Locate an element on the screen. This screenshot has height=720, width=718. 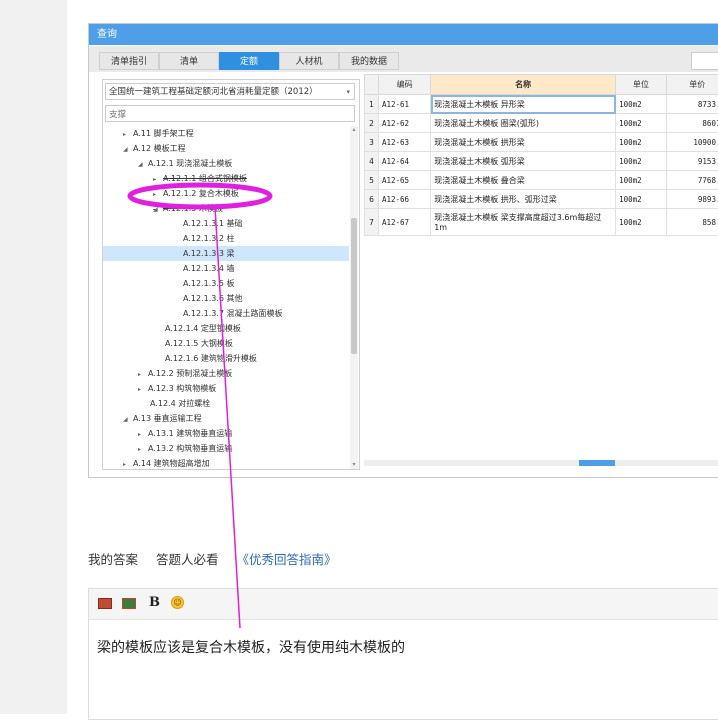
guide-link: 《优秀回答指南》 is located at coordinates (287, 559).